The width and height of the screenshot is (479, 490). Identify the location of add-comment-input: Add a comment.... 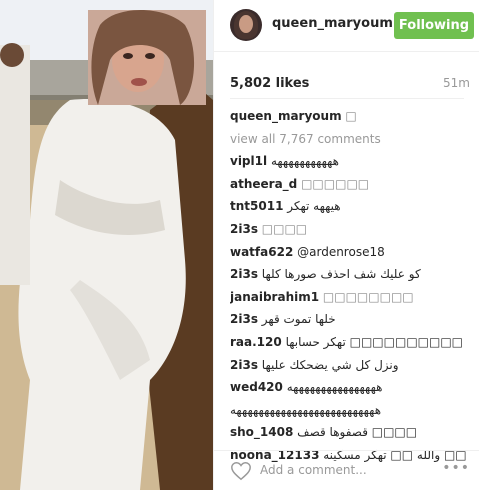
(313, 470).